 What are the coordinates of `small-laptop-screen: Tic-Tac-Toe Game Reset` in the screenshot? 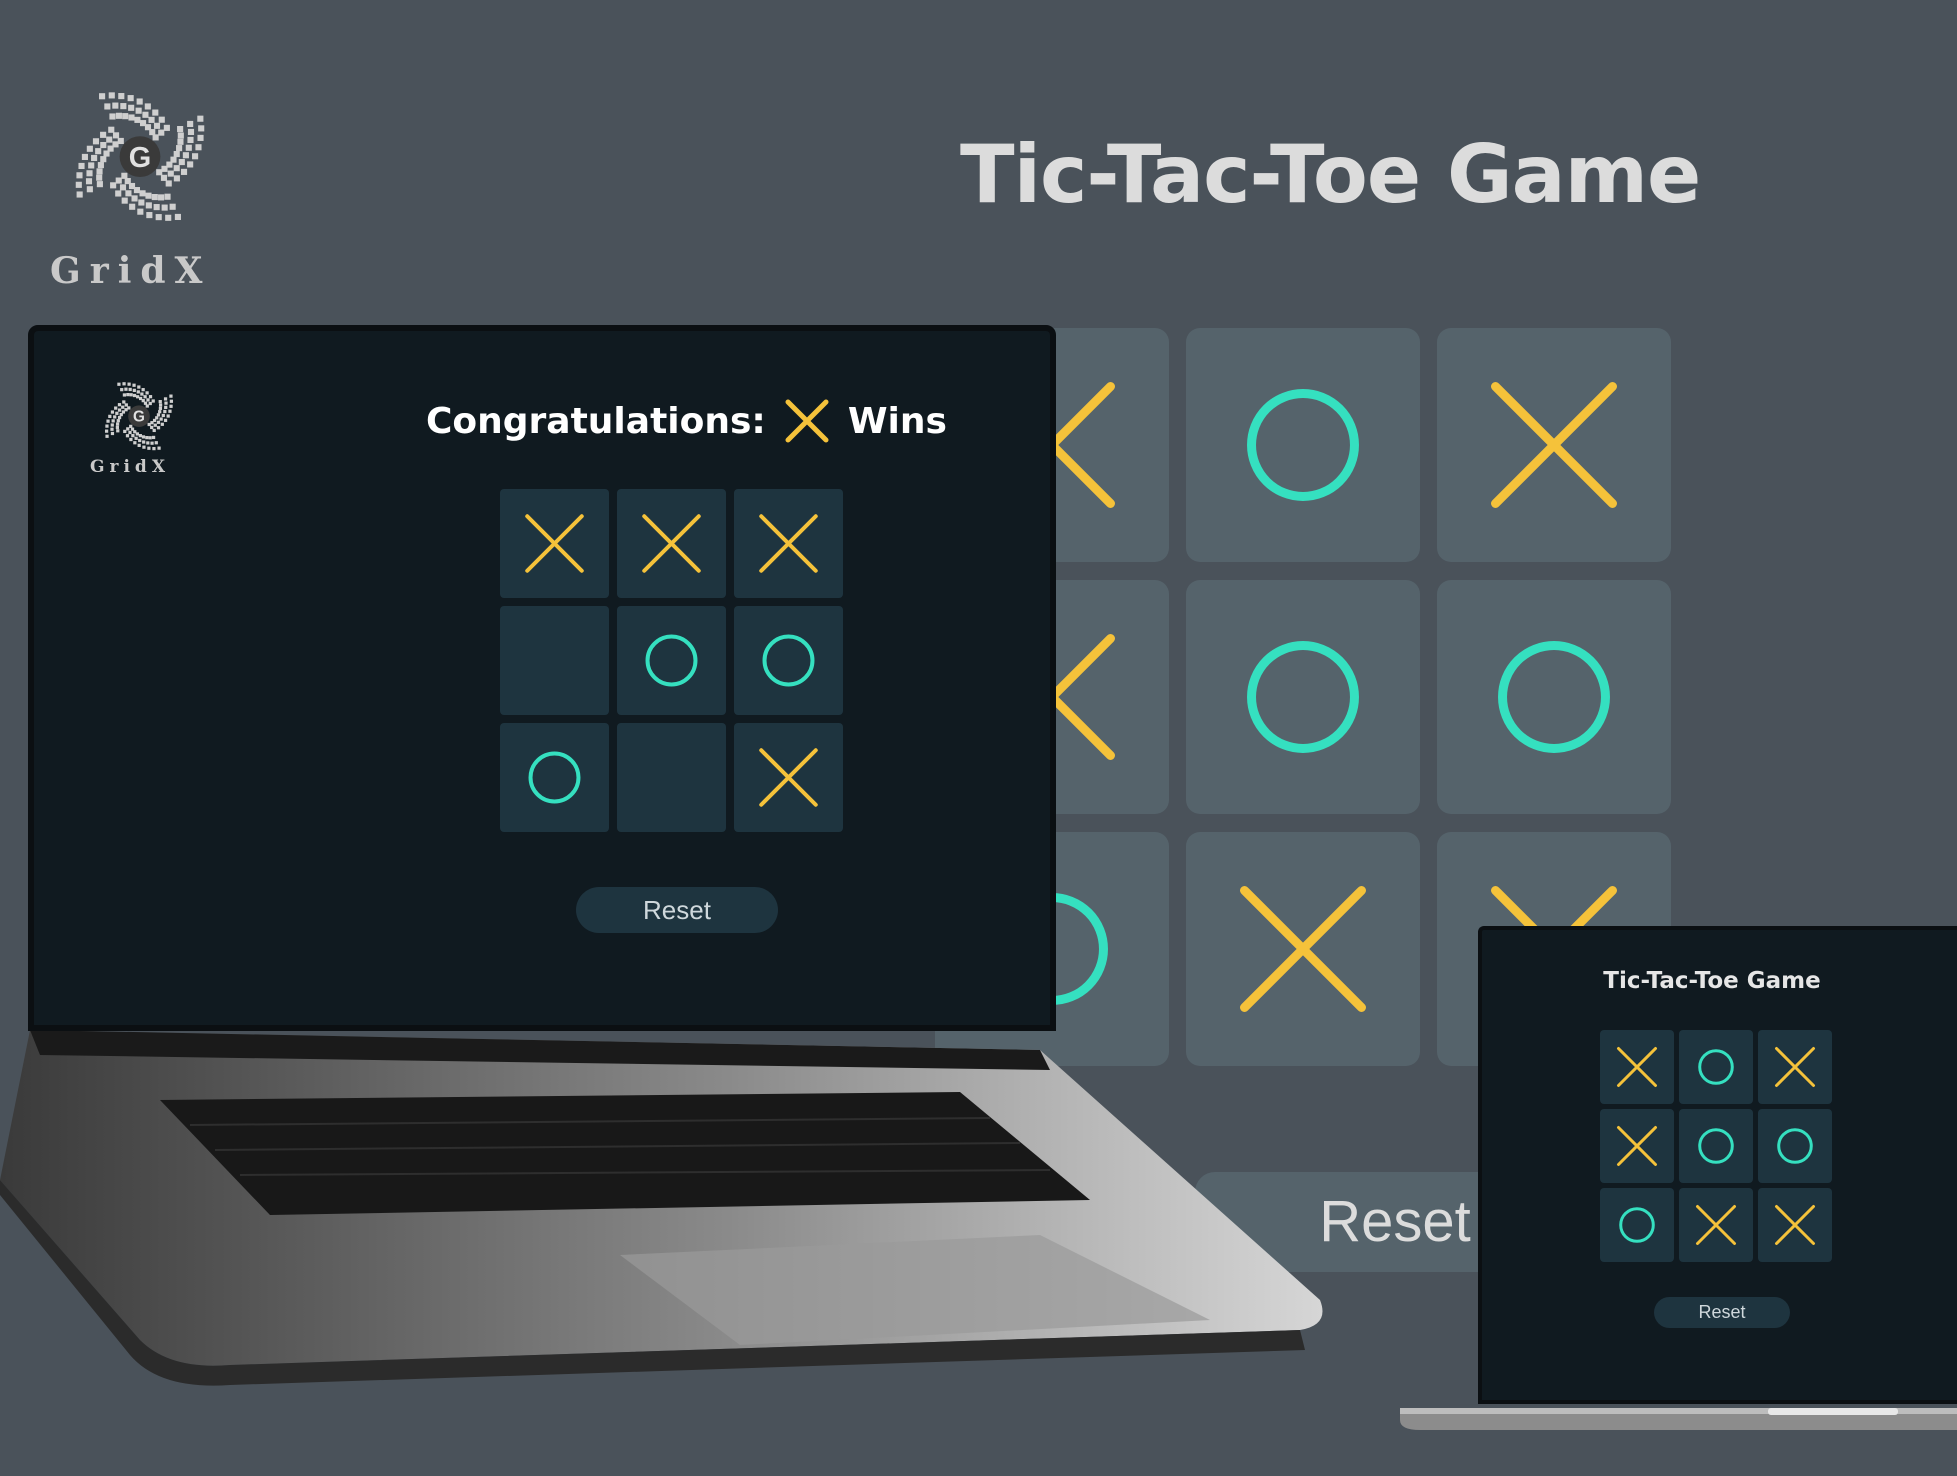 It's located at (1717, 1165).